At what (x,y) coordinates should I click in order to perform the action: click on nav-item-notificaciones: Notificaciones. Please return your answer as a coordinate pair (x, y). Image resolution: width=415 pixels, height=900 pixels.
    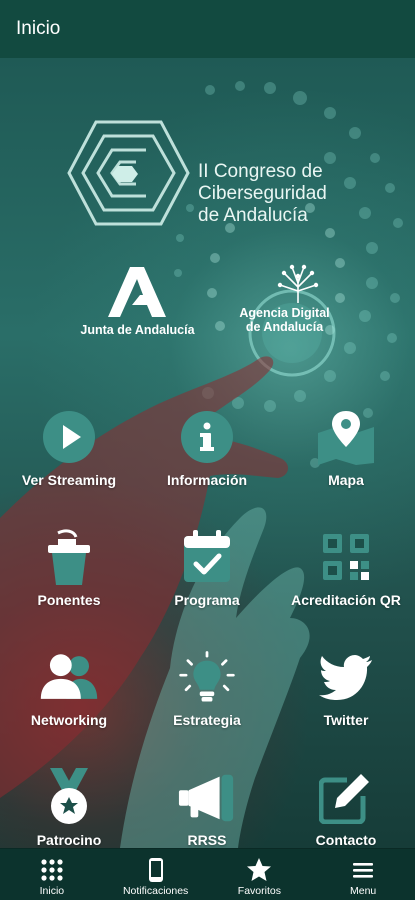
    Looking at the image, I should click on (156, 874).